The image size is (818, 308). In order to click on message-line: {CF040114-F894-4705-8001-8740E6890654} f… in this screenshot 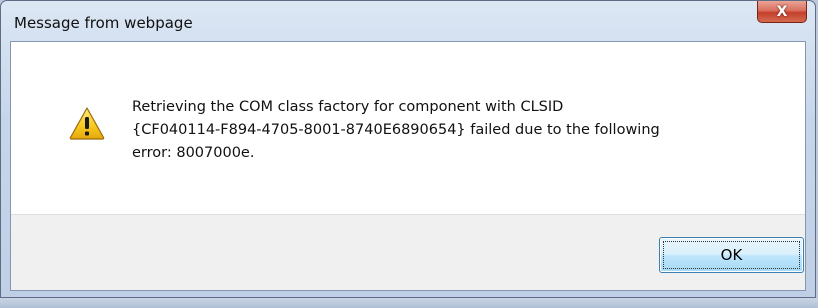, I will do `click(396, 130)`.